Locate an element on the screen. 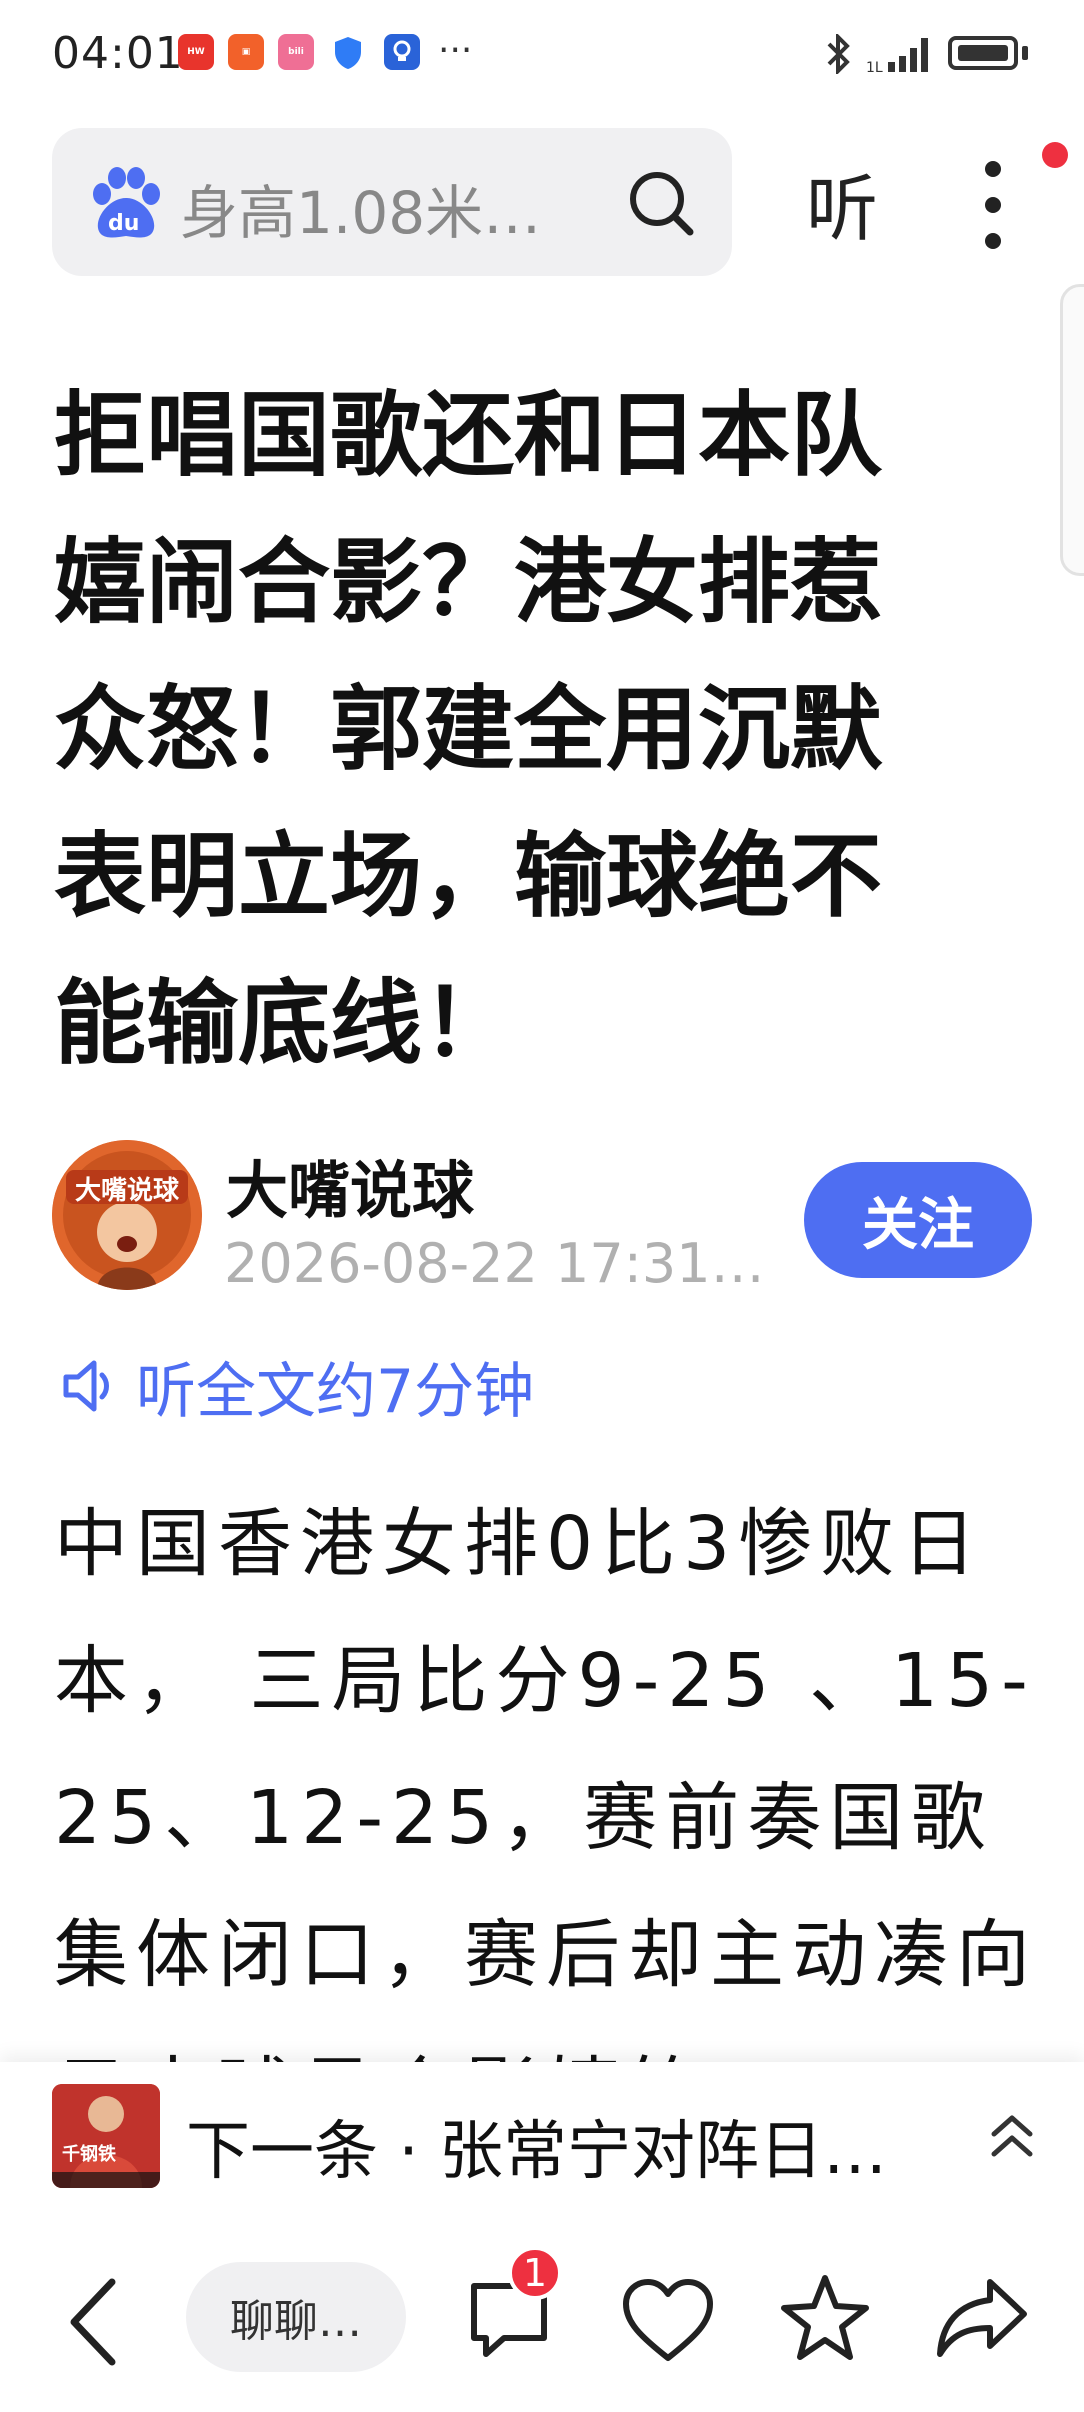  bilibili-icon: bili is located at coordinates (296, 52).